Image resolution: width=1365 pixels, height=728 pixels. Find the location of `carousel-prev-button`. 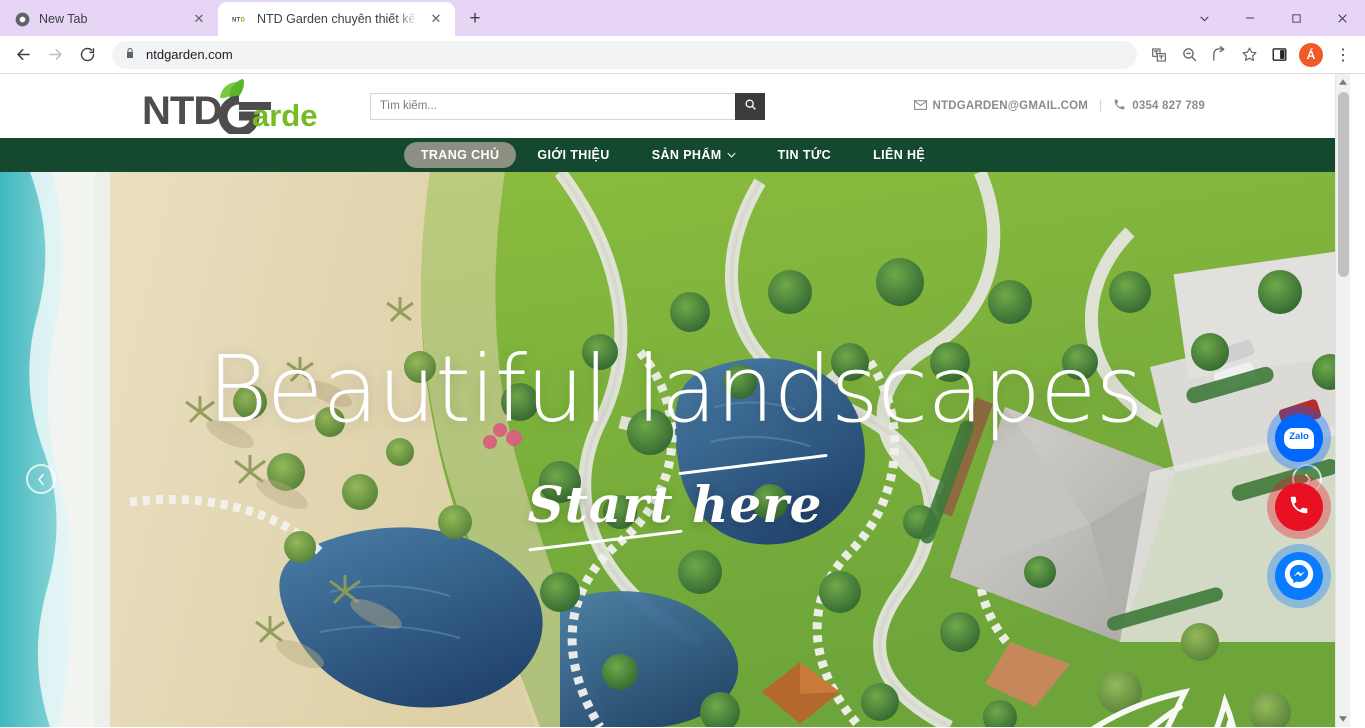

carousel-prev-button is located at coordinates (41, 479).